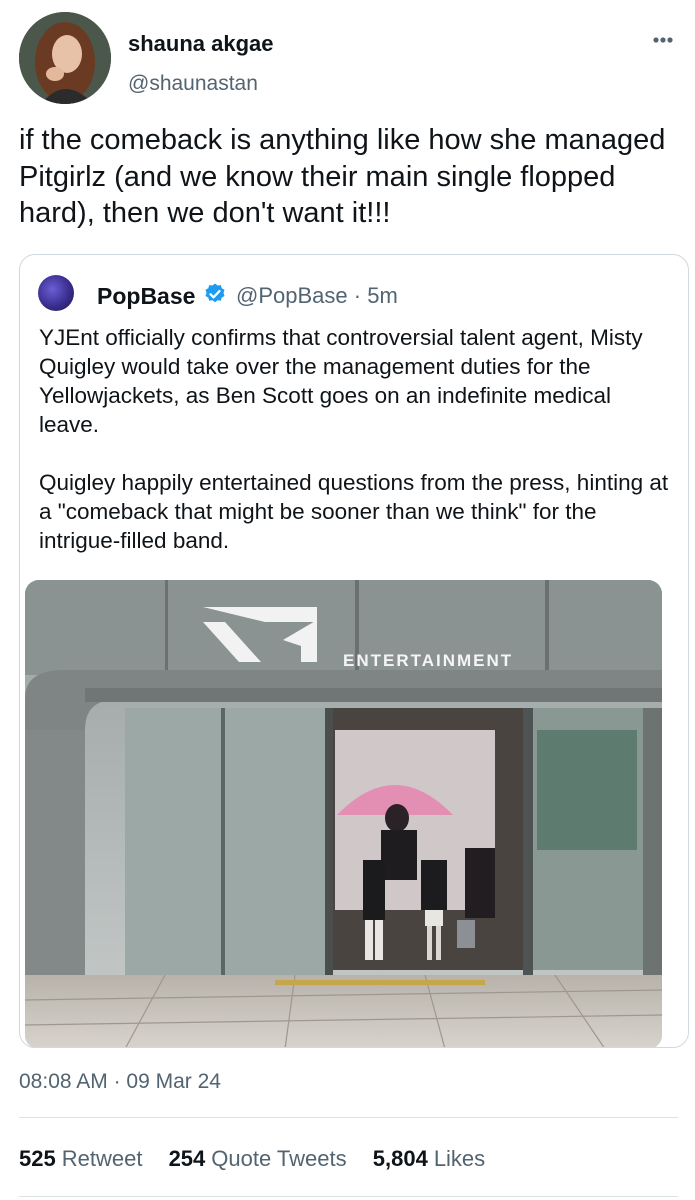 This screenshot has height=1200, width=695. What do you see at coordinates (187, 1158) in the screenshot?
I see `quotes-count: 254` at bounding box center [187, 1158].